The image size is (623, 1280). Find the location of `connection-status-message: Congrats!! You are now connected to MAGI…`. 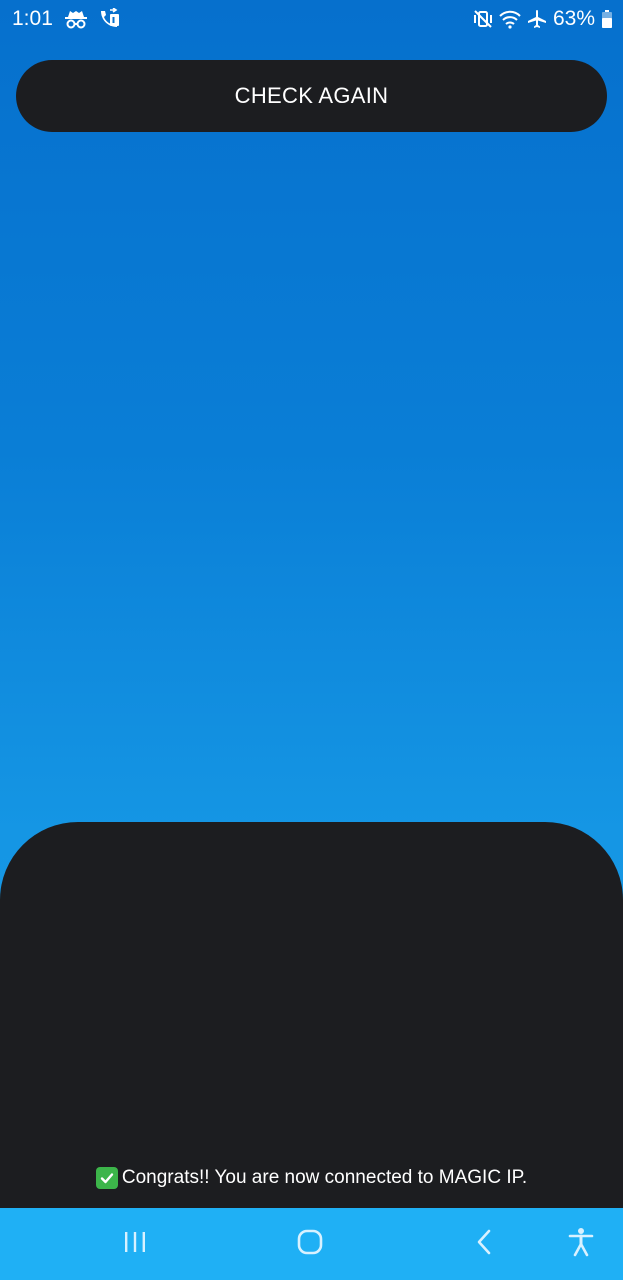

connection-status-message: Congrats!! You are now connected to MAGI… is located at coordinates (311, 1178).